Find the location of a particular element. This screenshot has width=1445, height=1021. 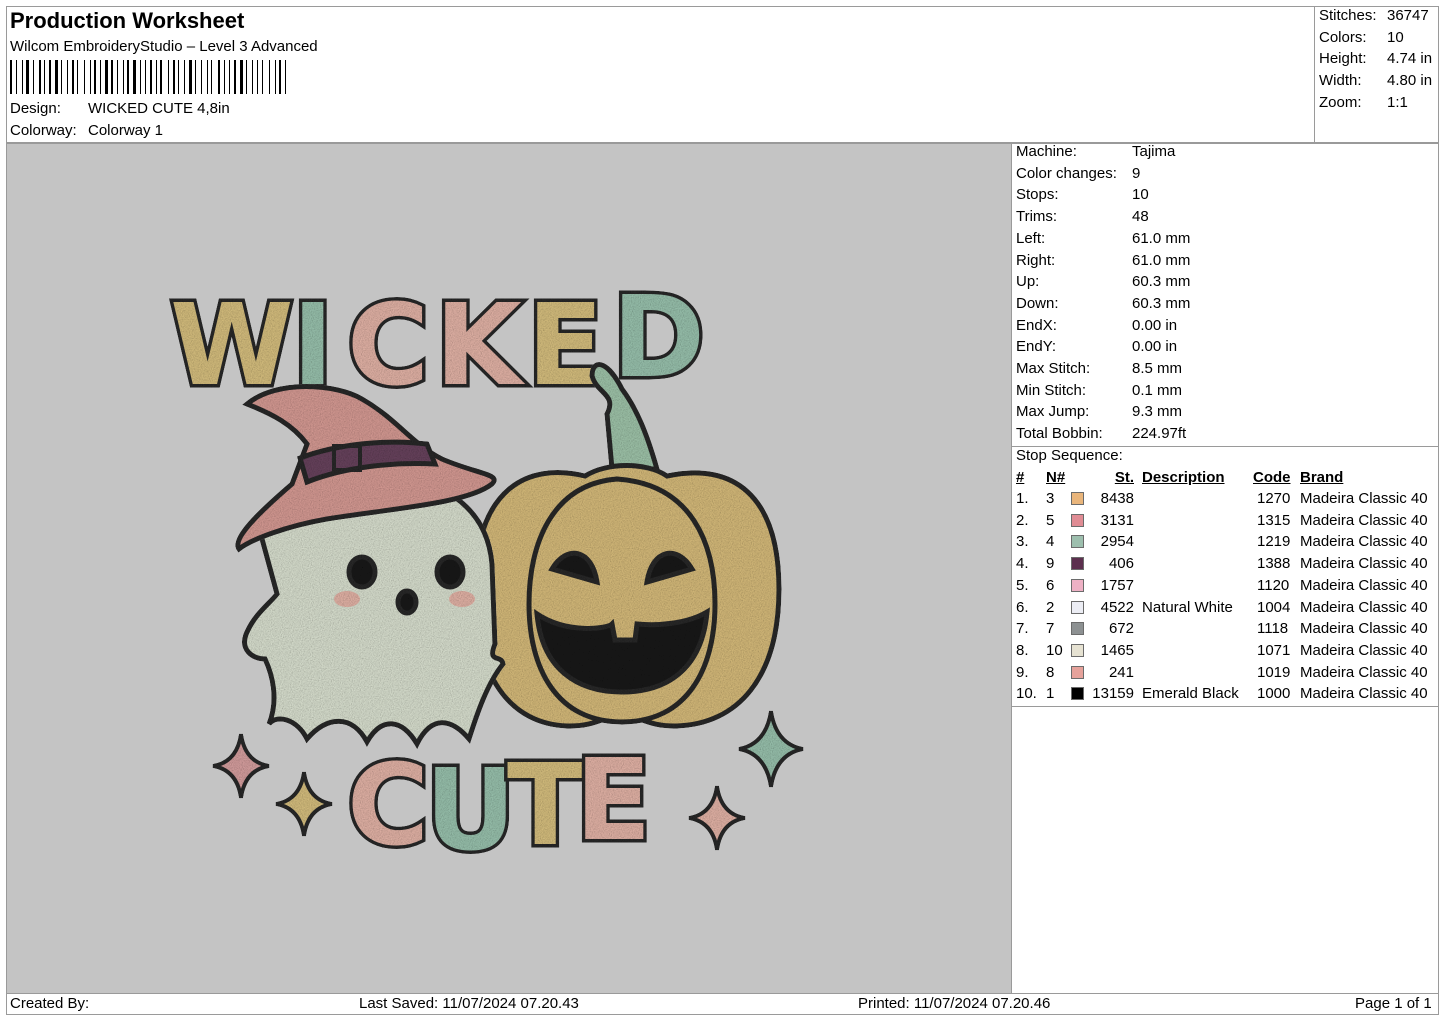

pumpkin is located at coordinates (627, 545).